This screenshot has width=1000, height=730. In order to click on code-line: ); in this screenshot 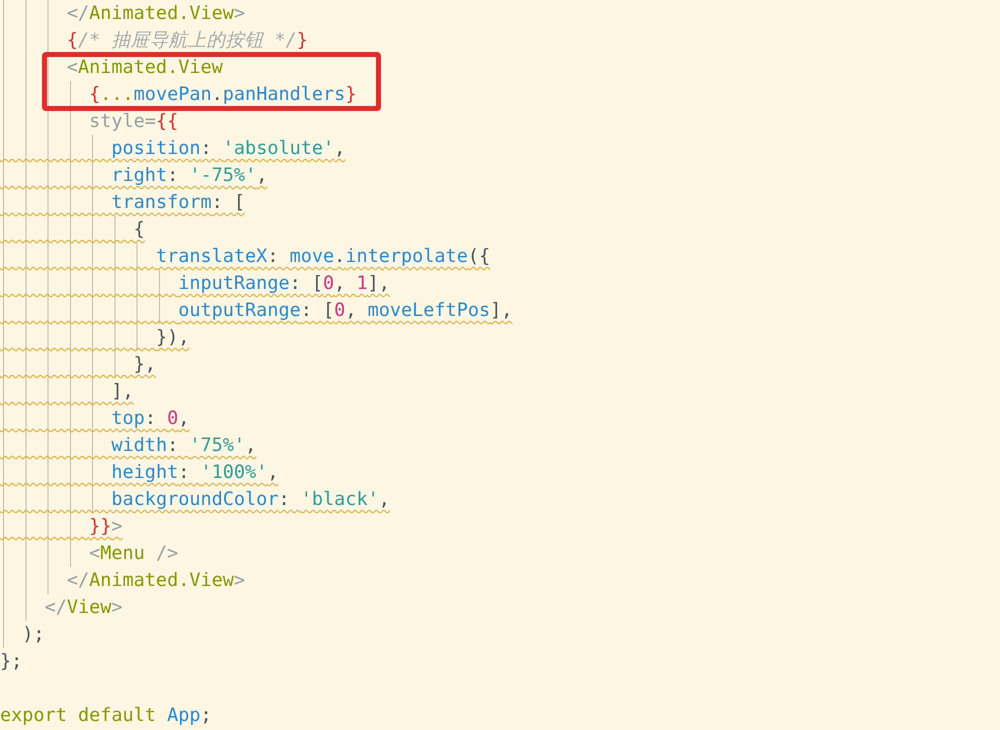, I will do `click(33, 634)`.